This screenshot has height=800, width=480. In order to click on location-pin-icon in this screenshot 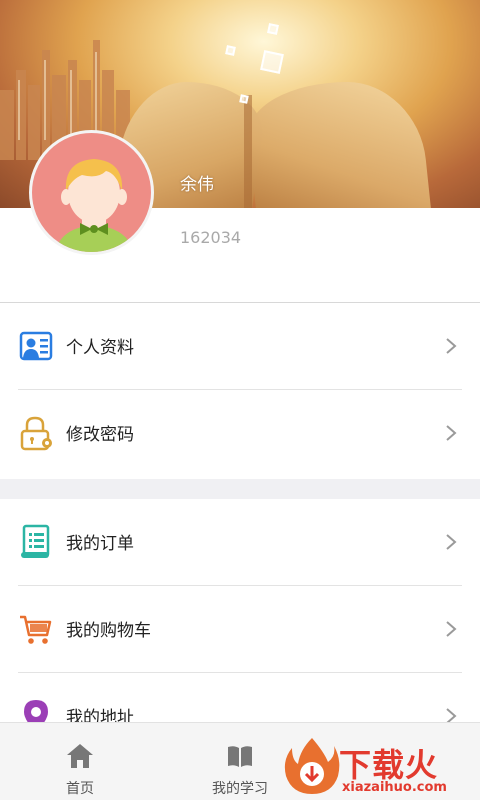, I will do `click(36, 711)`.